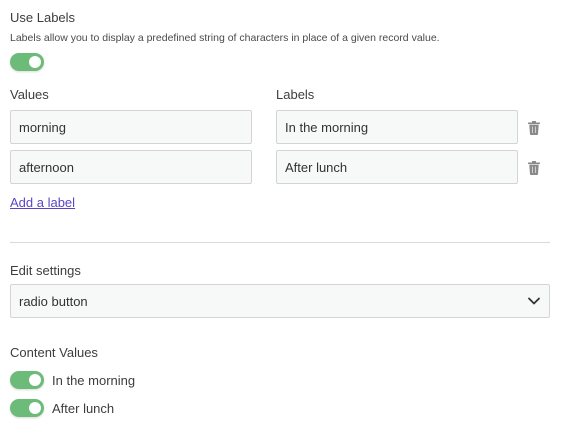 The width and height of the screenshot is (565, 433). What do you see at coordinates (295, 94) in the screenshot?
I see `labels-column-label: Labels` at bounding box center [295, 94].